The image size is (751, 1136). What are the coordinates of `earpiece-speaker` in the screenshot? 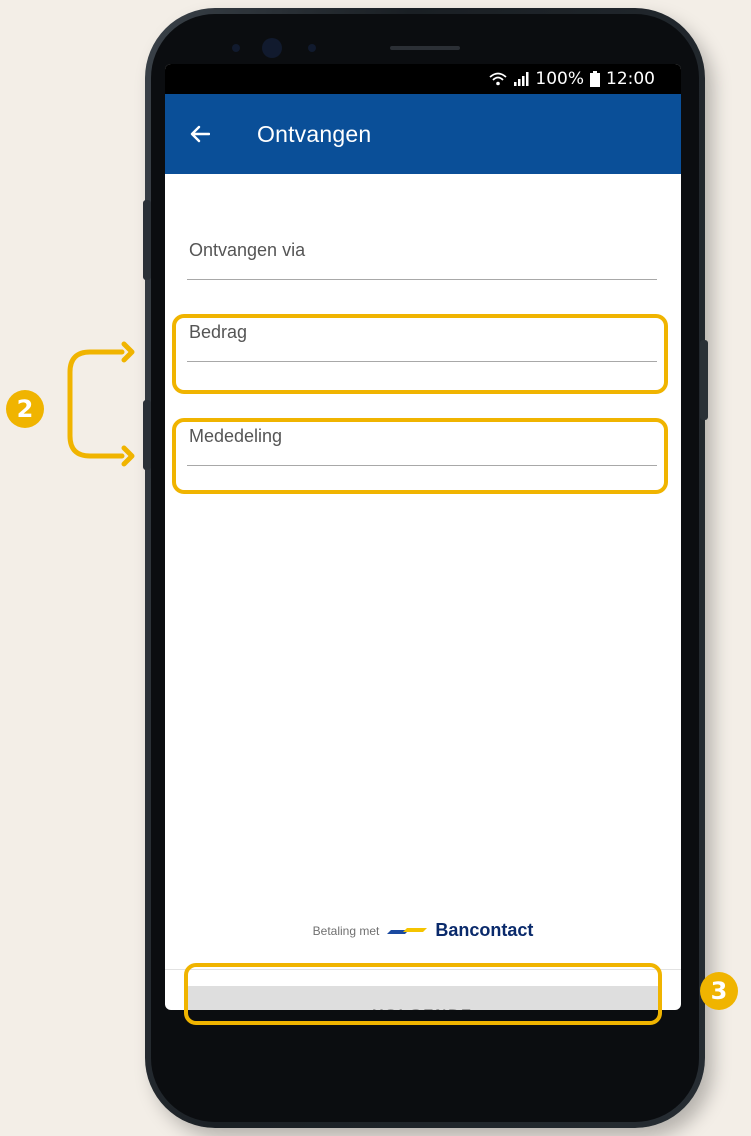 It's located at (425, 48).